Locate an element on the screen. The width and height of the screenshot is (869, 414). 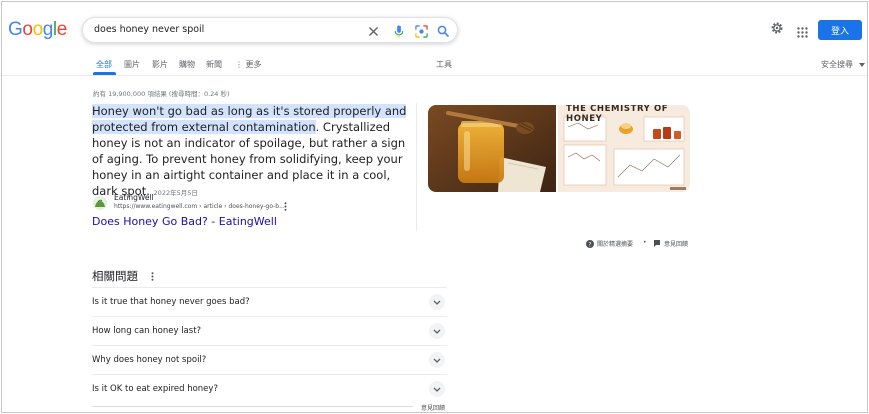
safe-search-button: 安全搜尋 is located at coordinates (843, 64).